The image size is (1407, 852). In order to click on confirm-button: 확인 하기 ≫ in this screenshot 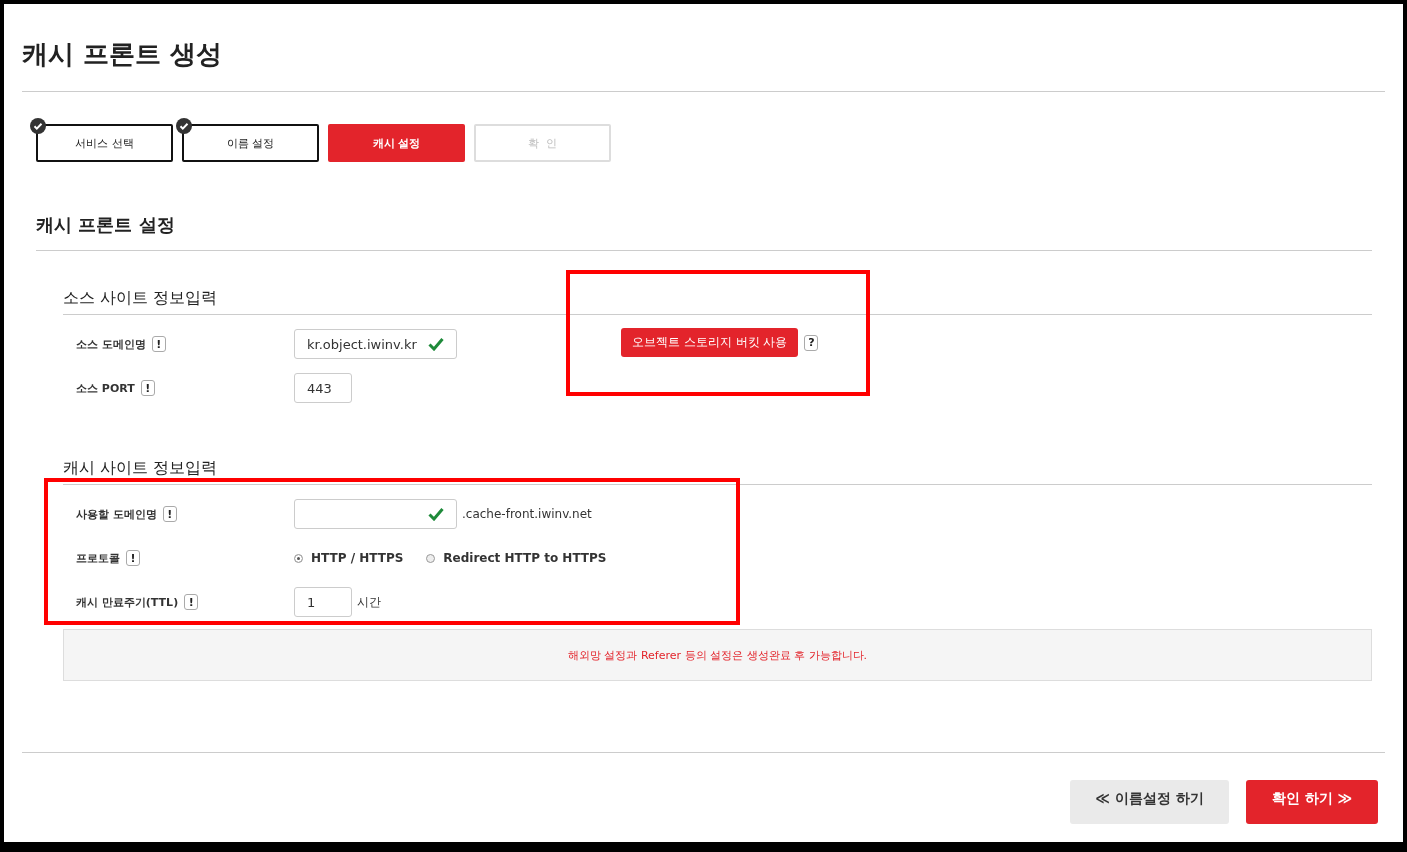, I will do `click(1312, 802)`.